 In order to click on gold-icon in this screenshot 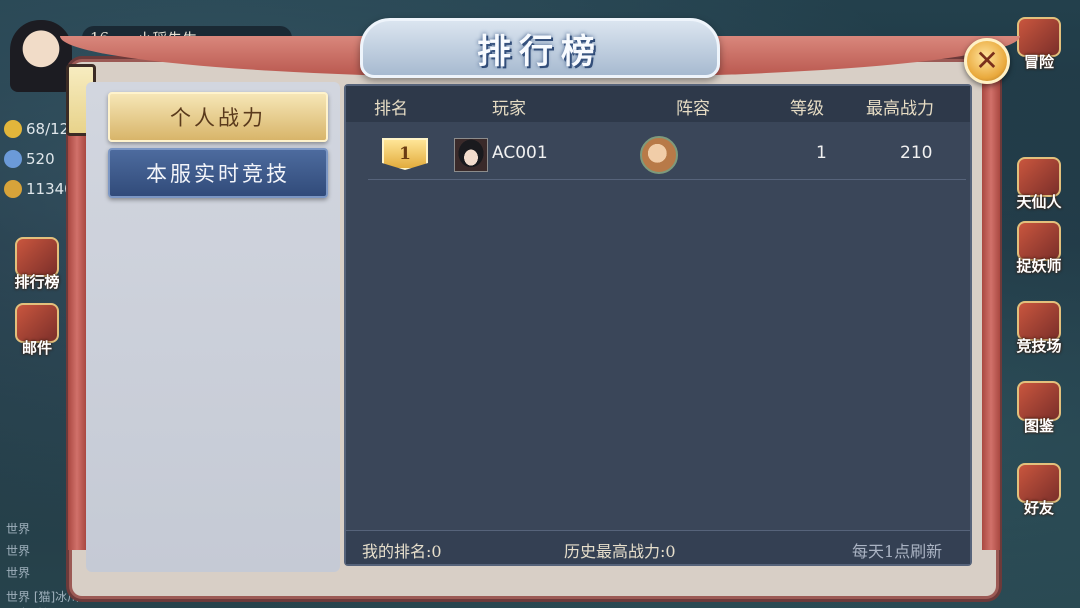, I will do `click(13, 189)`.